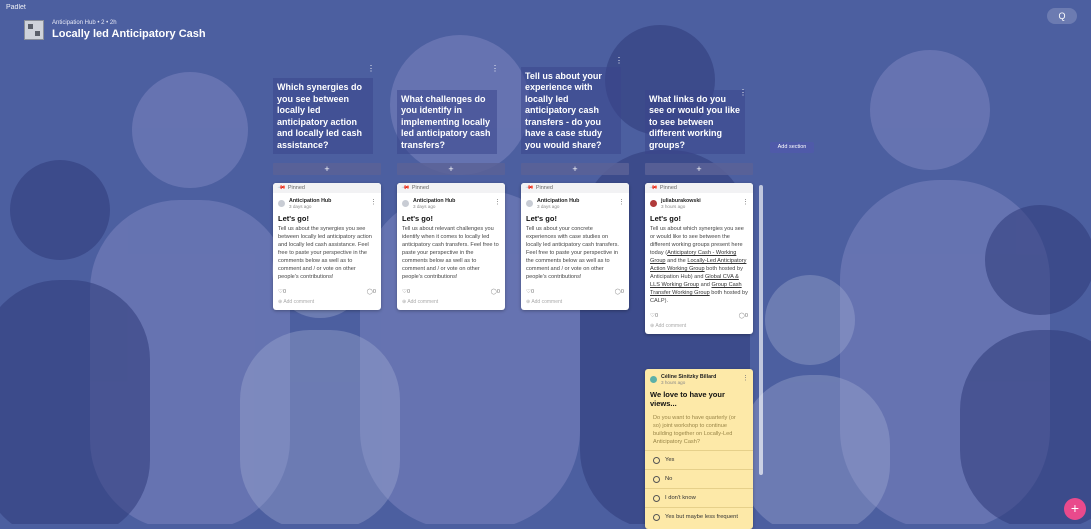 The height and width of the screenshot is (529, 1091). I want to click on add-post-fab: +, so click(1075, 509).